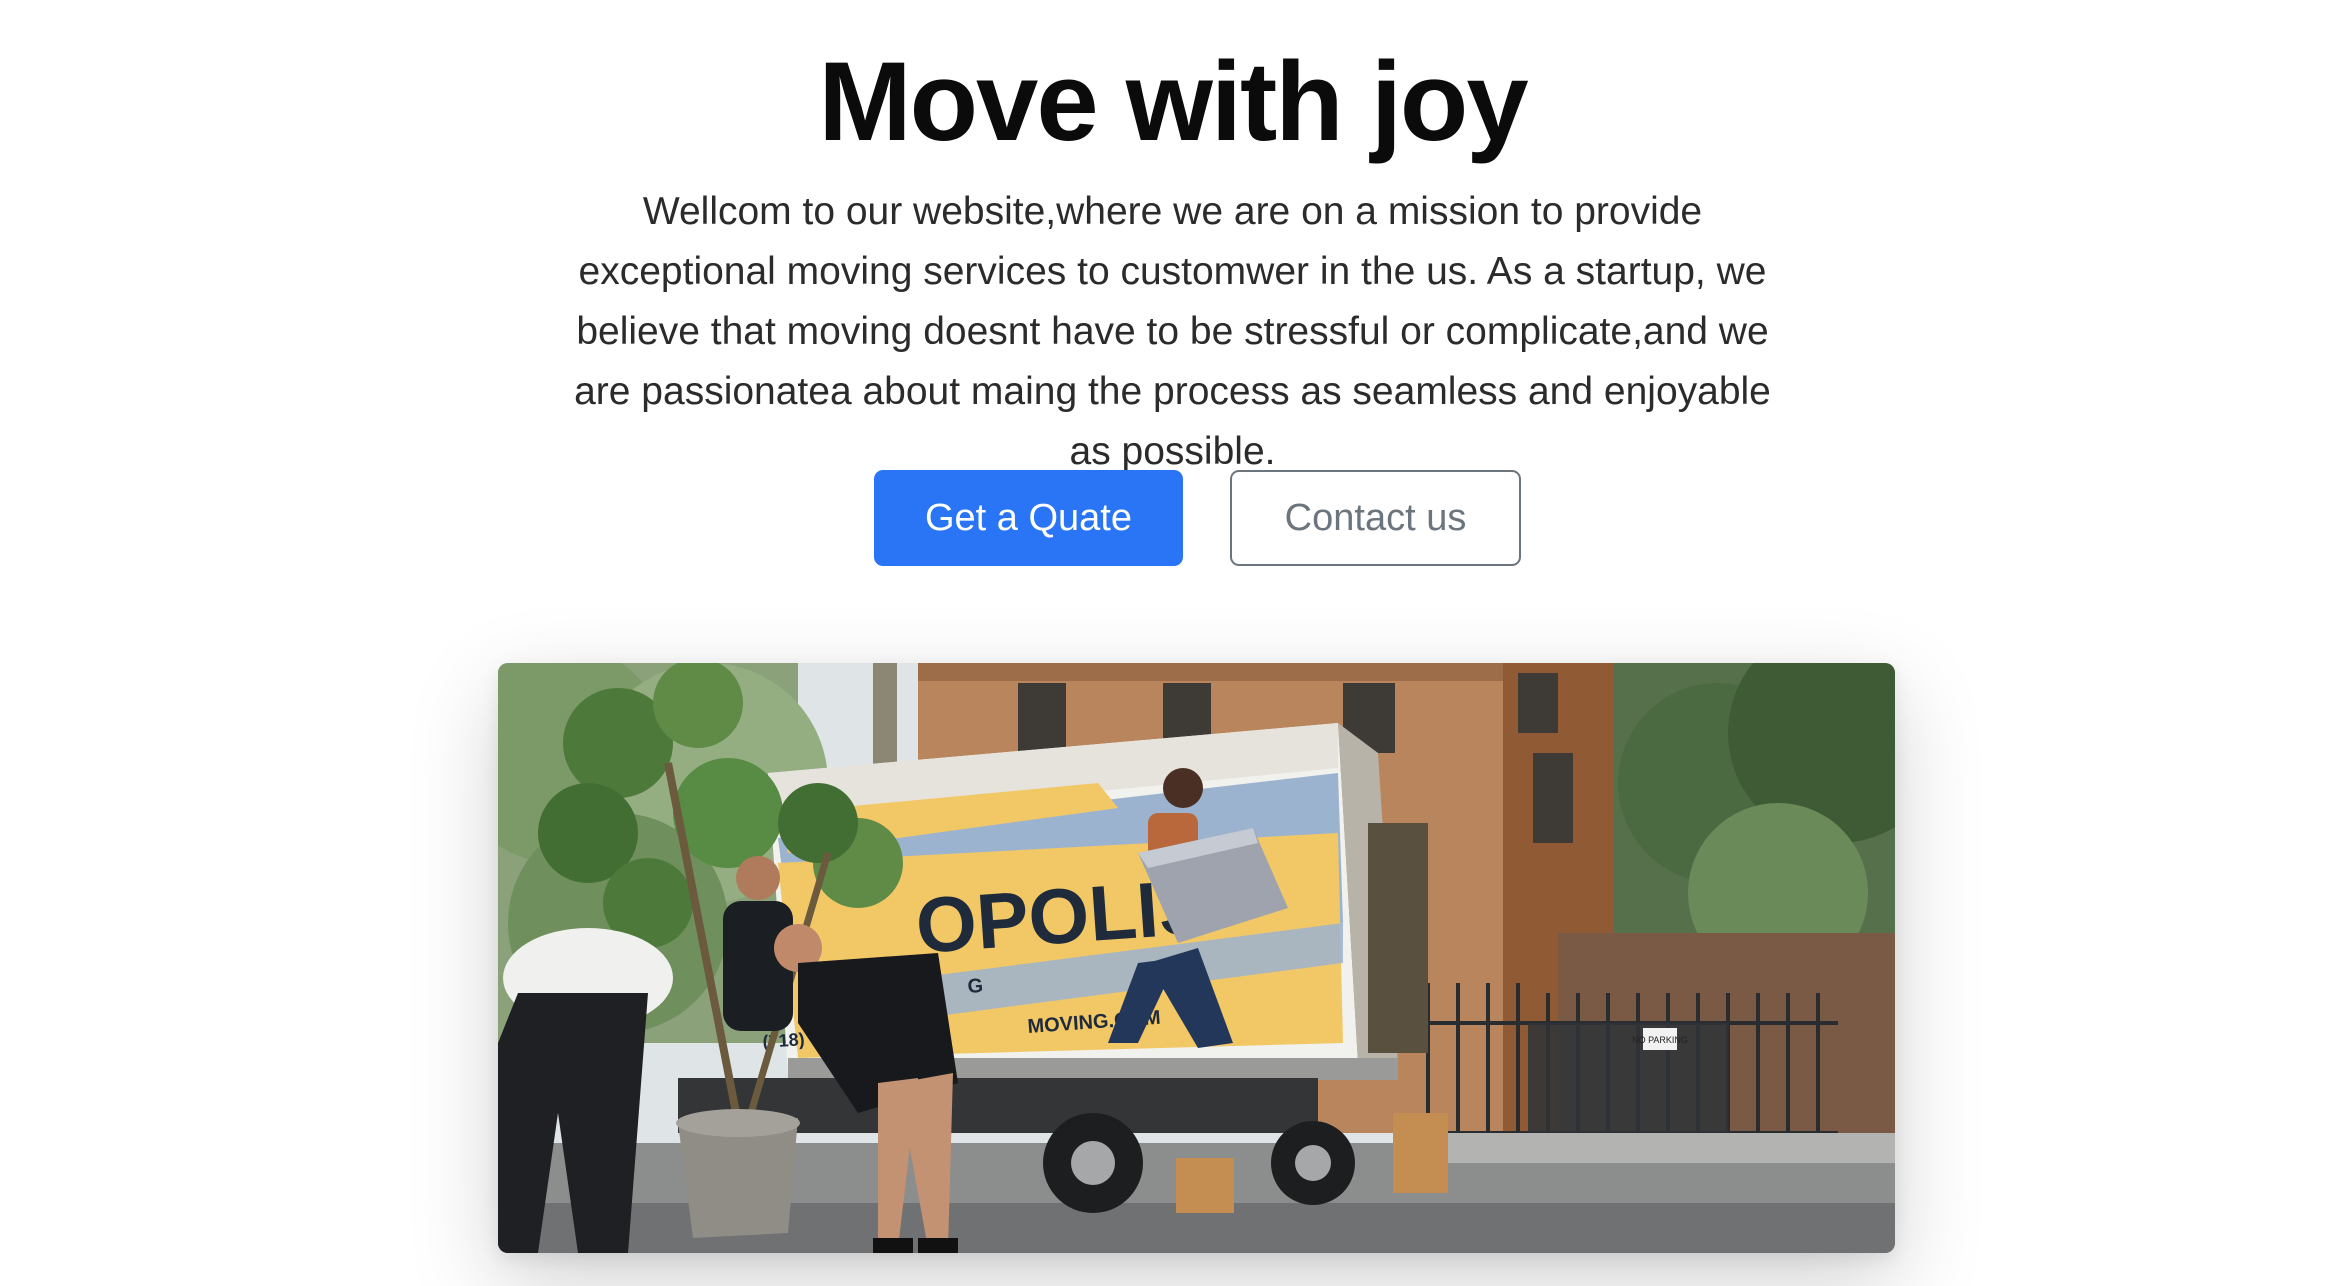  Describe the element at coordinates (1375, 518) in the screenshot. I see `contact-us-button: Contact us` at that location.